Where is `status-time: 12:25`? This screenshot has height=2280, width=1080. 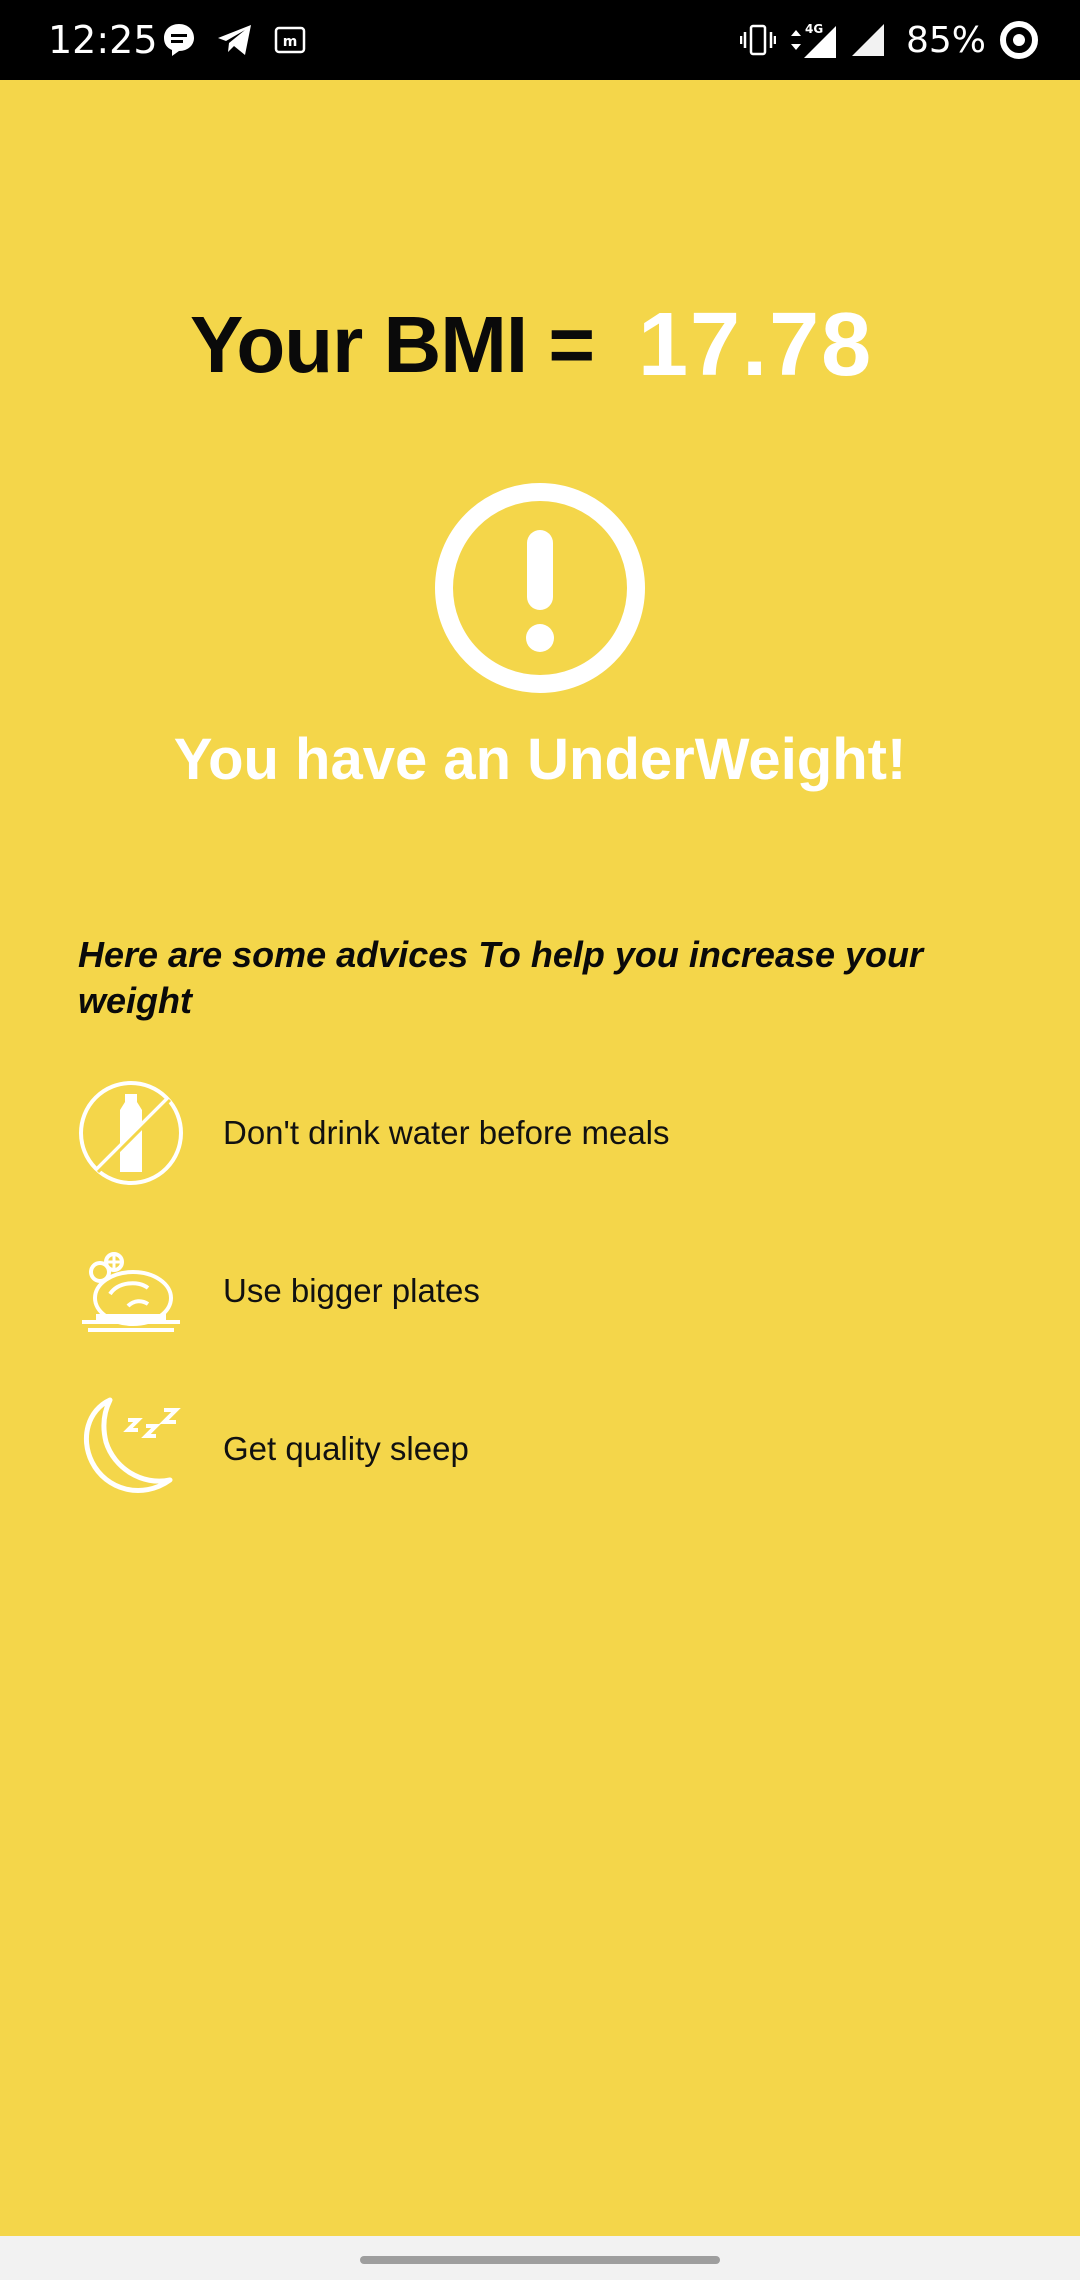
status-time: 12:25 is located at coordinates (103, 40).